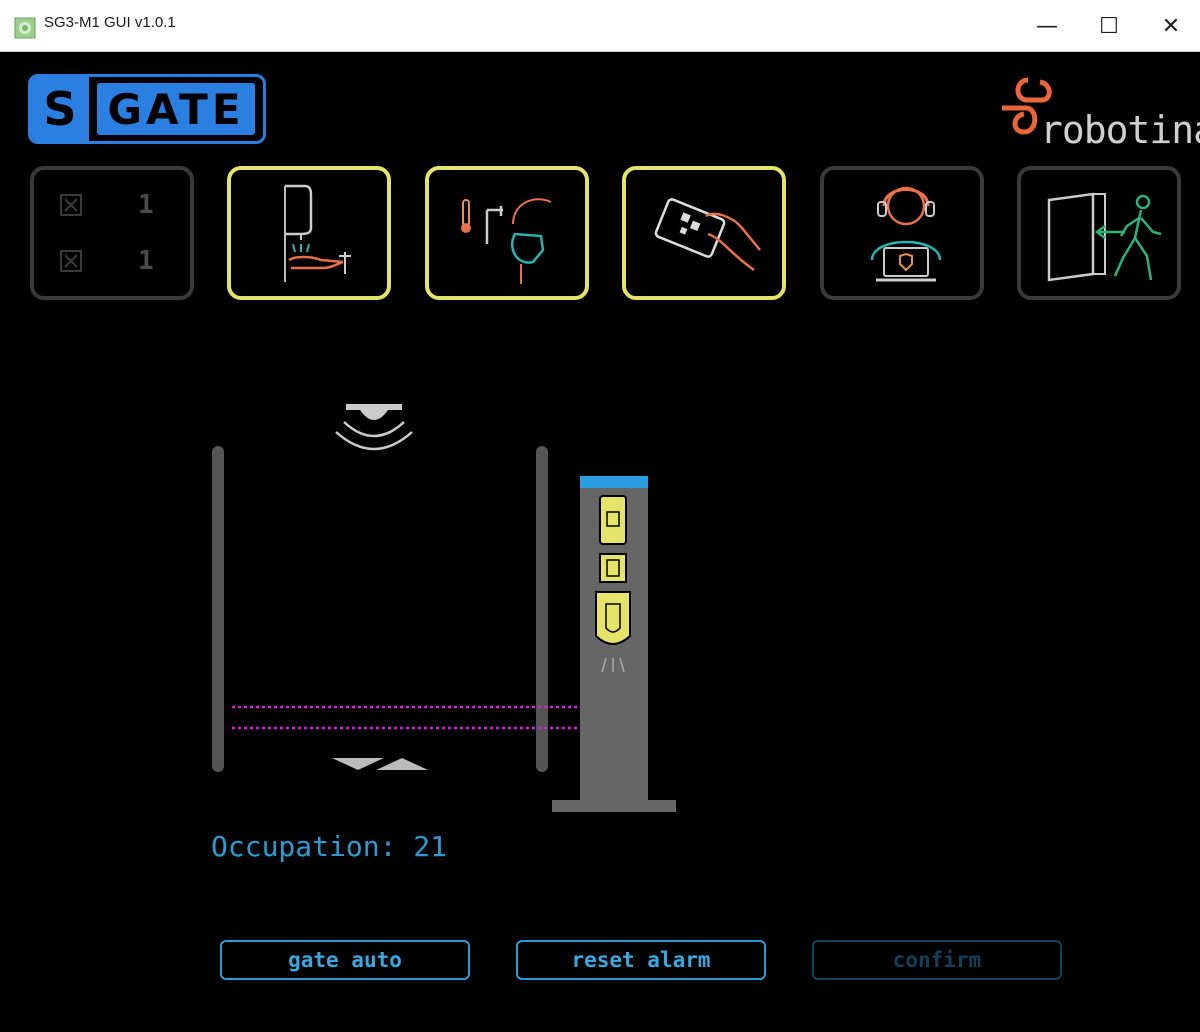 The height and width of the screenshot is (1032, 1200). Describe the element at coordinates (614, 644) in the screenshot. I see `sanitizer-kiosk` at that location.